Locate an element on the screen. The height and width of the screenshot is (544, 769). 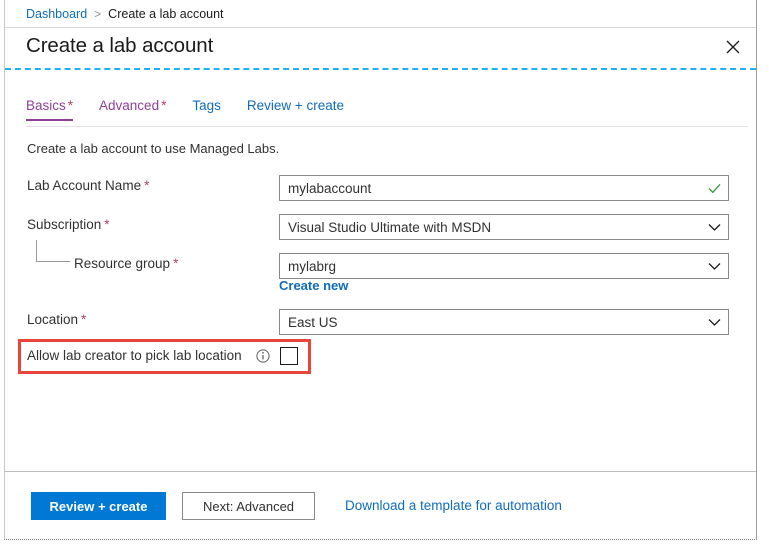
tab-basics: Basics * is located at coordinates (50, 109).